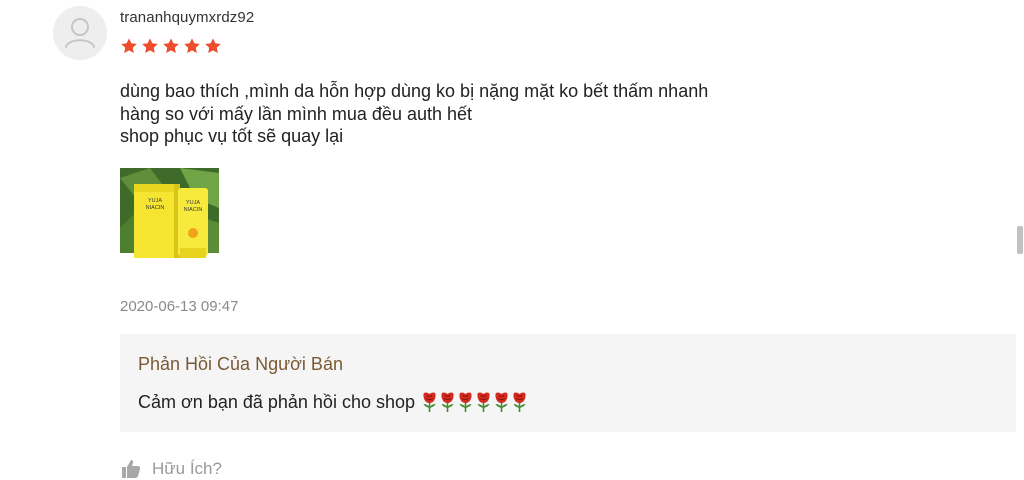 The height and width of the screenshot is (480, 1024). Describe the element at coordinates (155, 208) in the screenshot. I see `box-label: NIACIN` at that location.